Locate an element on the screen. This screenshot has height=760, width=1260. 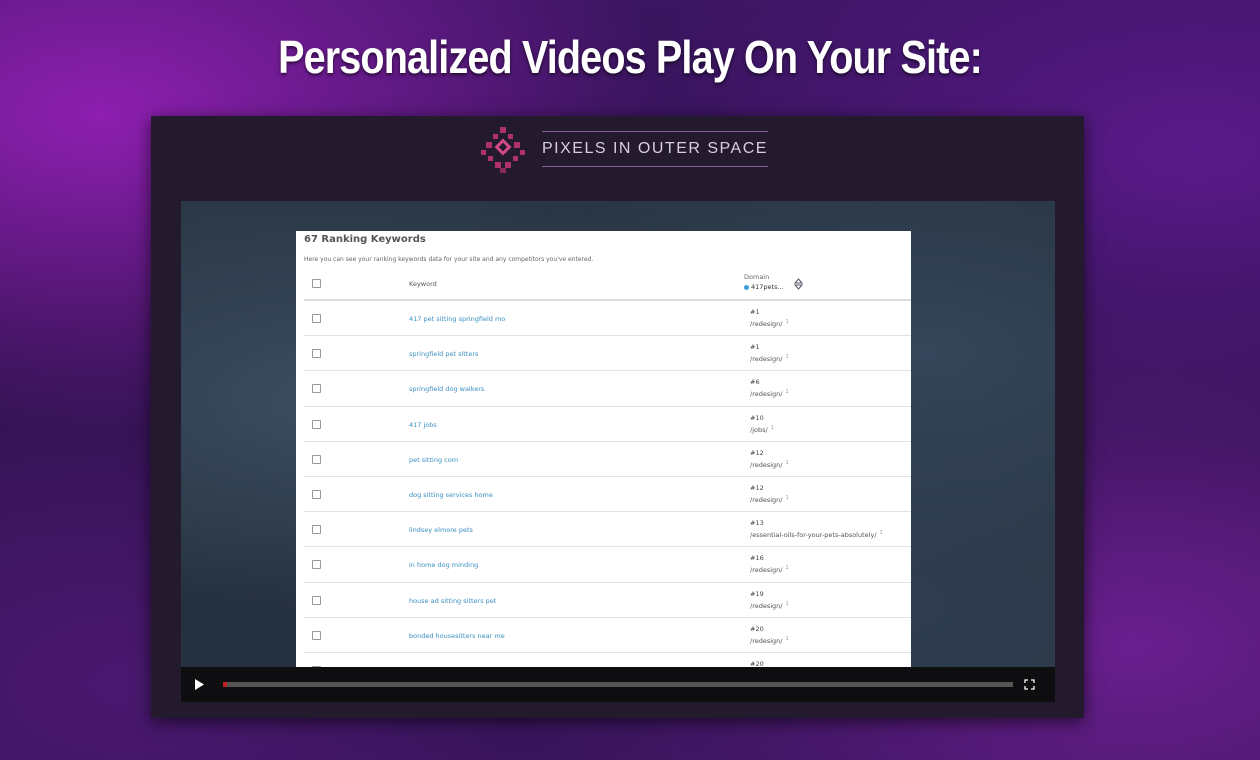
table-row: 417 jobs #10/jobs/1 is located at coordinates (607, 424).